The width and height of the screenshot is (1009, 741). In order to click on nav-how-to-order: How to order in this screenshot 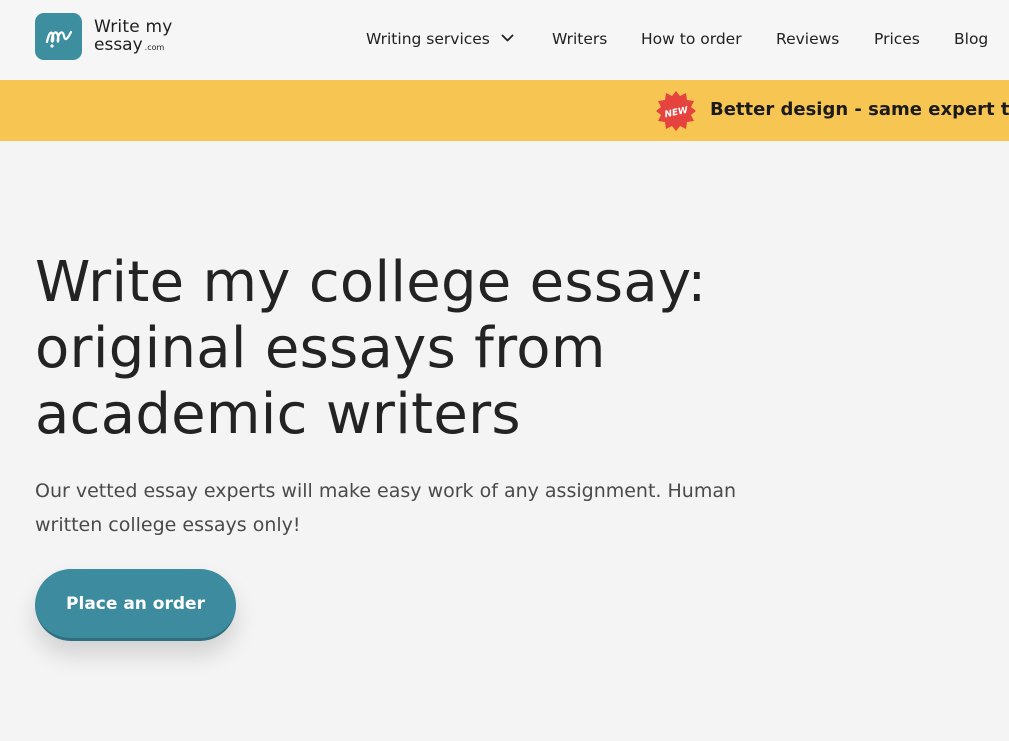, I will do `click(691, 39)`.